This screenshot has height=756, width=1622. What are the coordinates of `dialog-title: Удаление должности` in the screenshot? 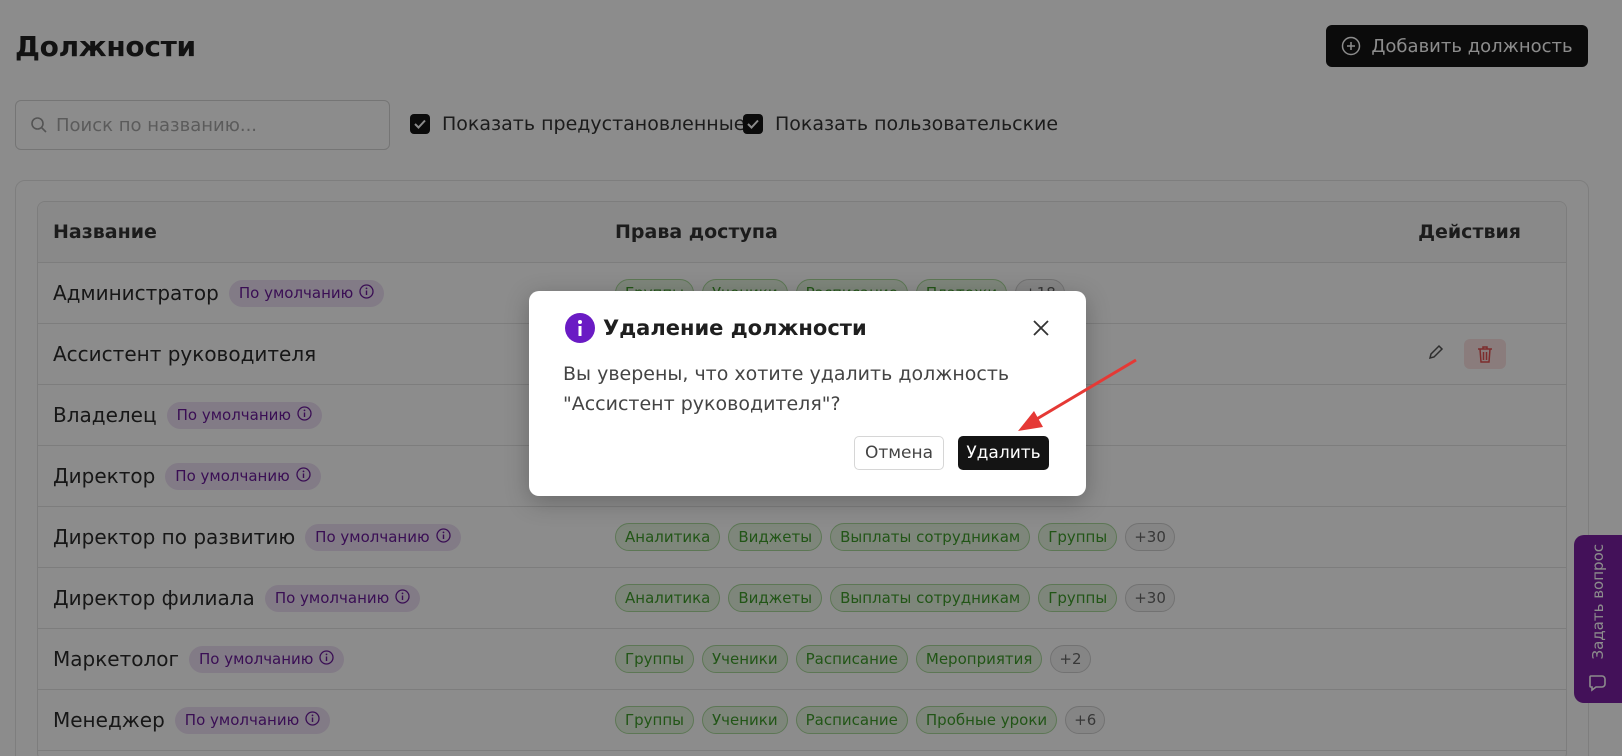 It's located at (716, 328).